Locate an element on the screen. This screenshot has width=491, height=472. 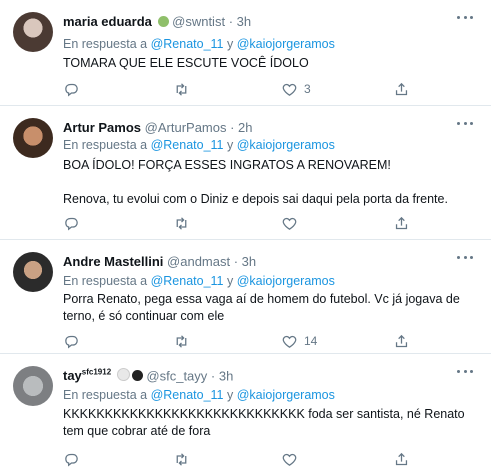
like-button: 3 is located at coordinates (296, 89).